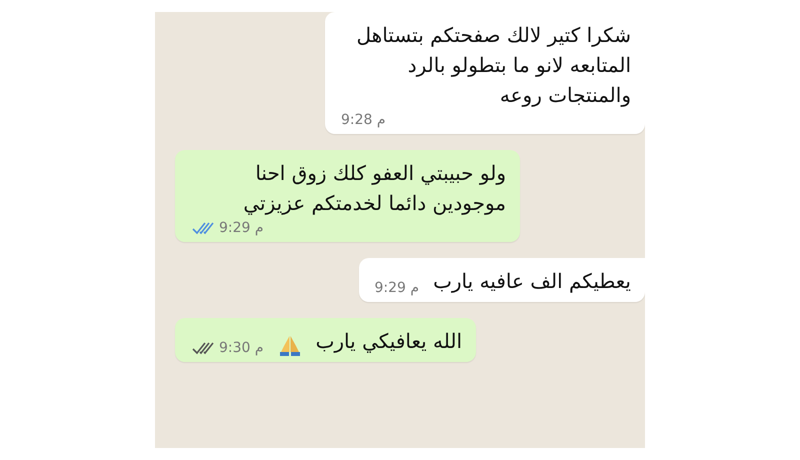  Describe the element at coordinates (374, 188) in the screenshot. I see `message-text: ولو حبيبتي العفو كلك زوق احنا موجودين دائما لخدمتكم عزيزتي` at that location.